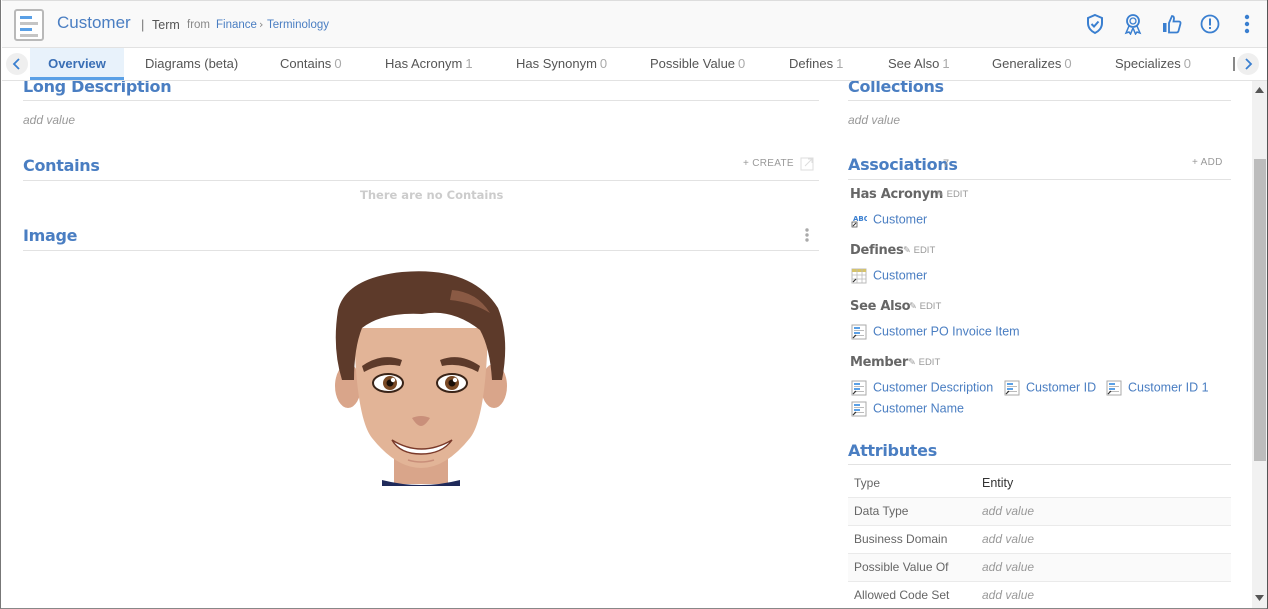 The width and height of the screenshot is (1268, 609). I want to click on breadcrumb-finance: Finance, so click(236, 25).